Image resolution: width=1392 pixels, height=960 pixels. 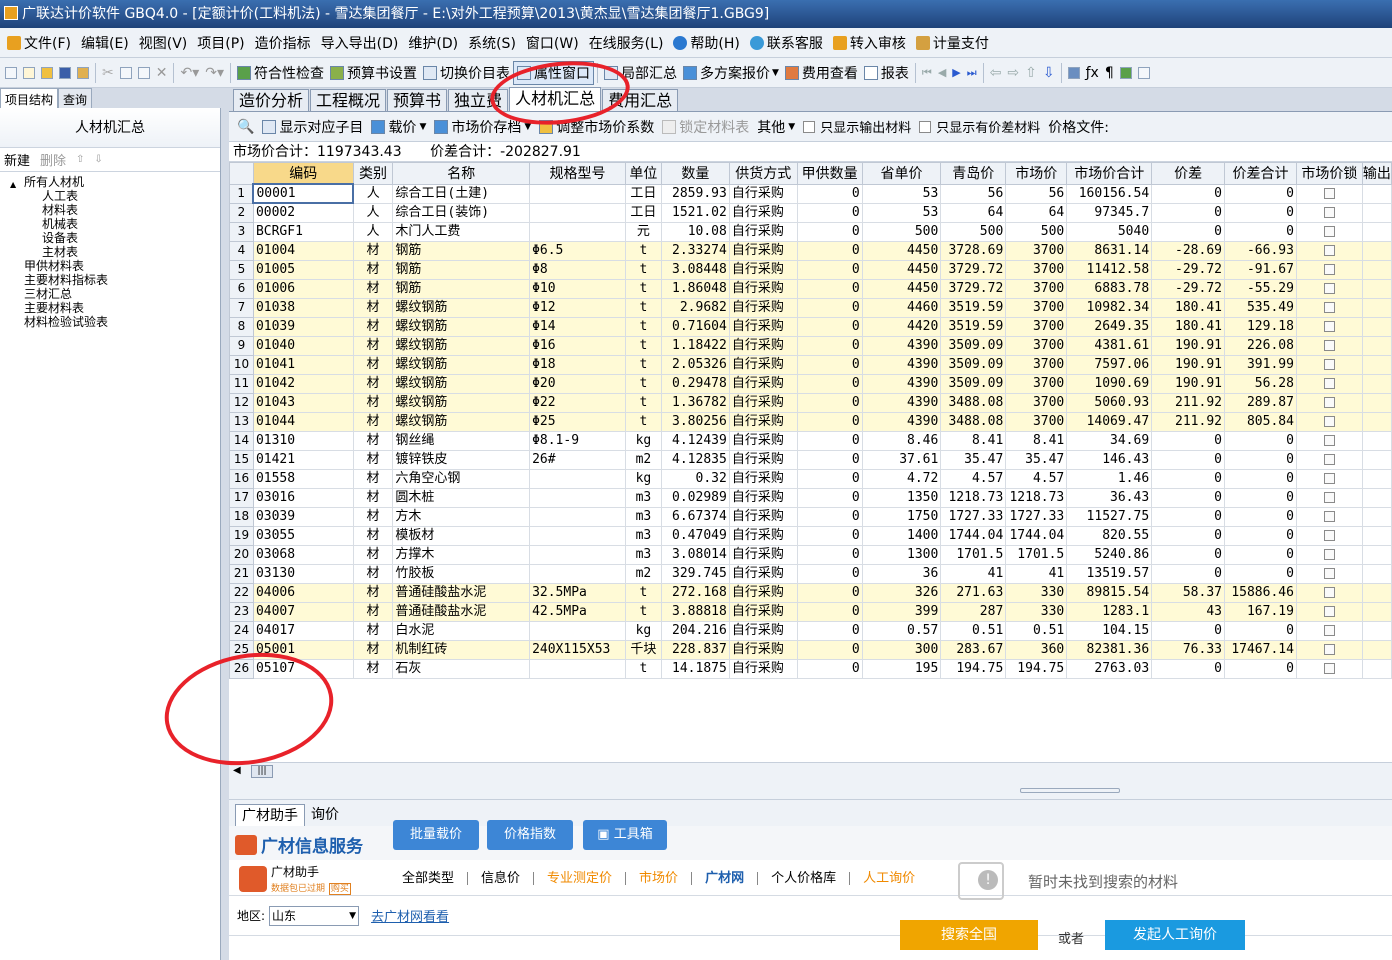 What do you see at coordinates (973, 212) in the screenshot?
I see `table-cell: 64` at bounding box center [973, 212].